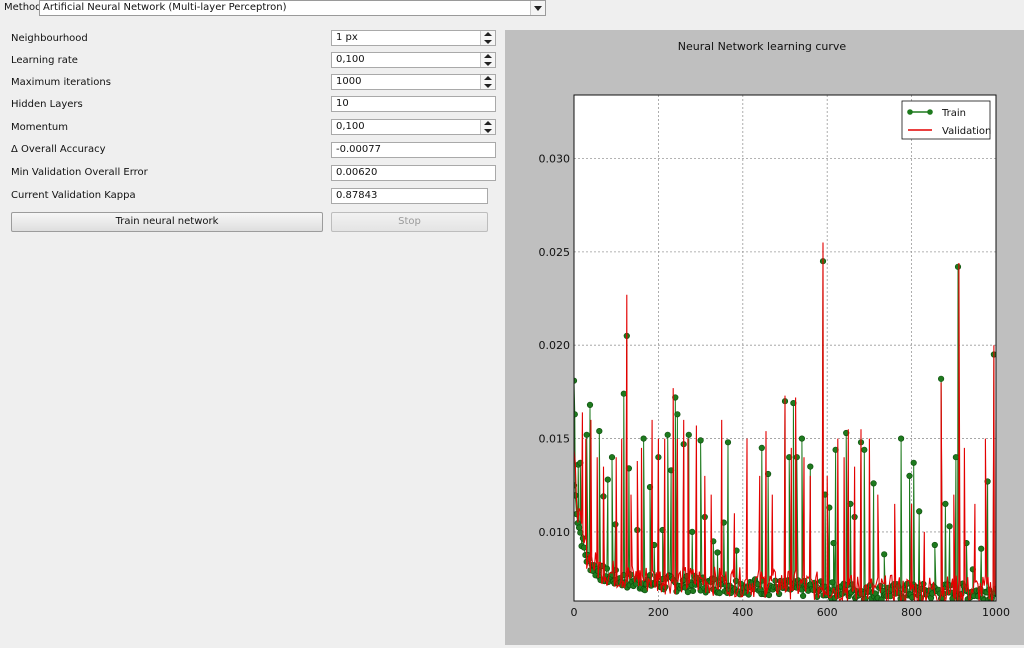 Image resolution: width=1024 pixels, height=648 pixels. I want to click on x-tick-label: 1000, so click(996, 612).